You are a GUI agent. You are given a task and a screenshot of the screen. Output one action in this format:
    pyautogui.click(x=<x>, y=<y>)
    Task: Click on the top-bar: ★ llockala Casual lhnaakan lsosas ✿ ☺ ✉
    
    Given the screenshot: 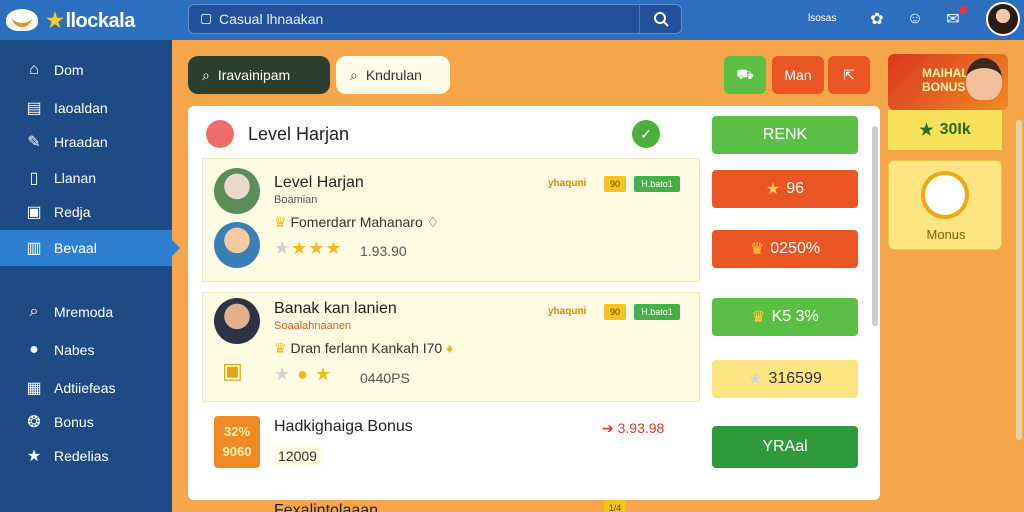 What is the action you would take?
    pyautogui.click(x=512, y=20)
    